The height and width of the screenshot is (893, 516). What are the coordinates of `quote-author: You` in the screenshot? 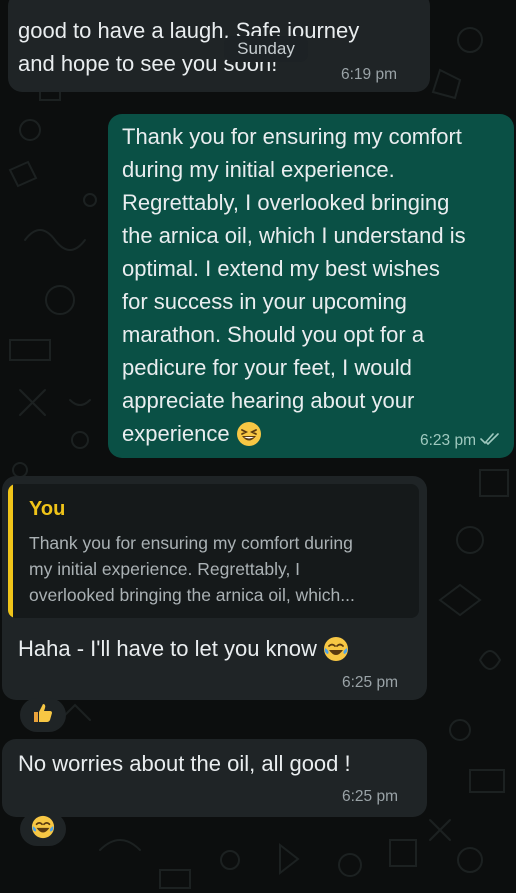 It's located at (47, 509).